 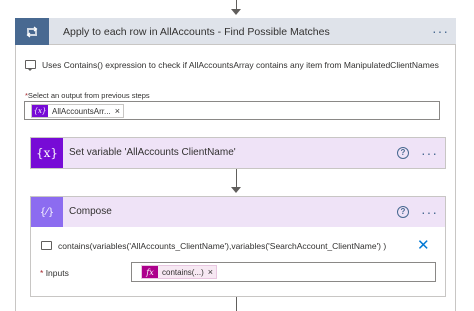 What do you see at coordinates (232, 110) in the screenshot?
I see `select-output-field: {x} AllAccountsArr... ×` at bounding box center [232, 110].